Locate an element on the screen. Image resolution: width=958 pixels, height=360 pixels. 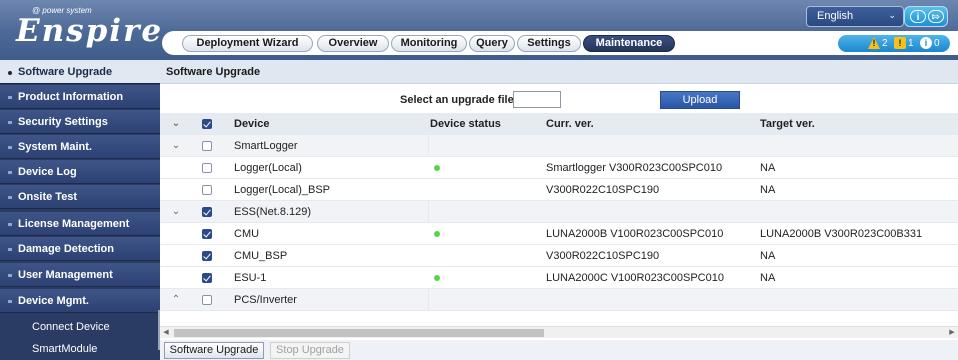
stop-upgrade-button: Stop Upgrade is located at coordinates (310, 350).